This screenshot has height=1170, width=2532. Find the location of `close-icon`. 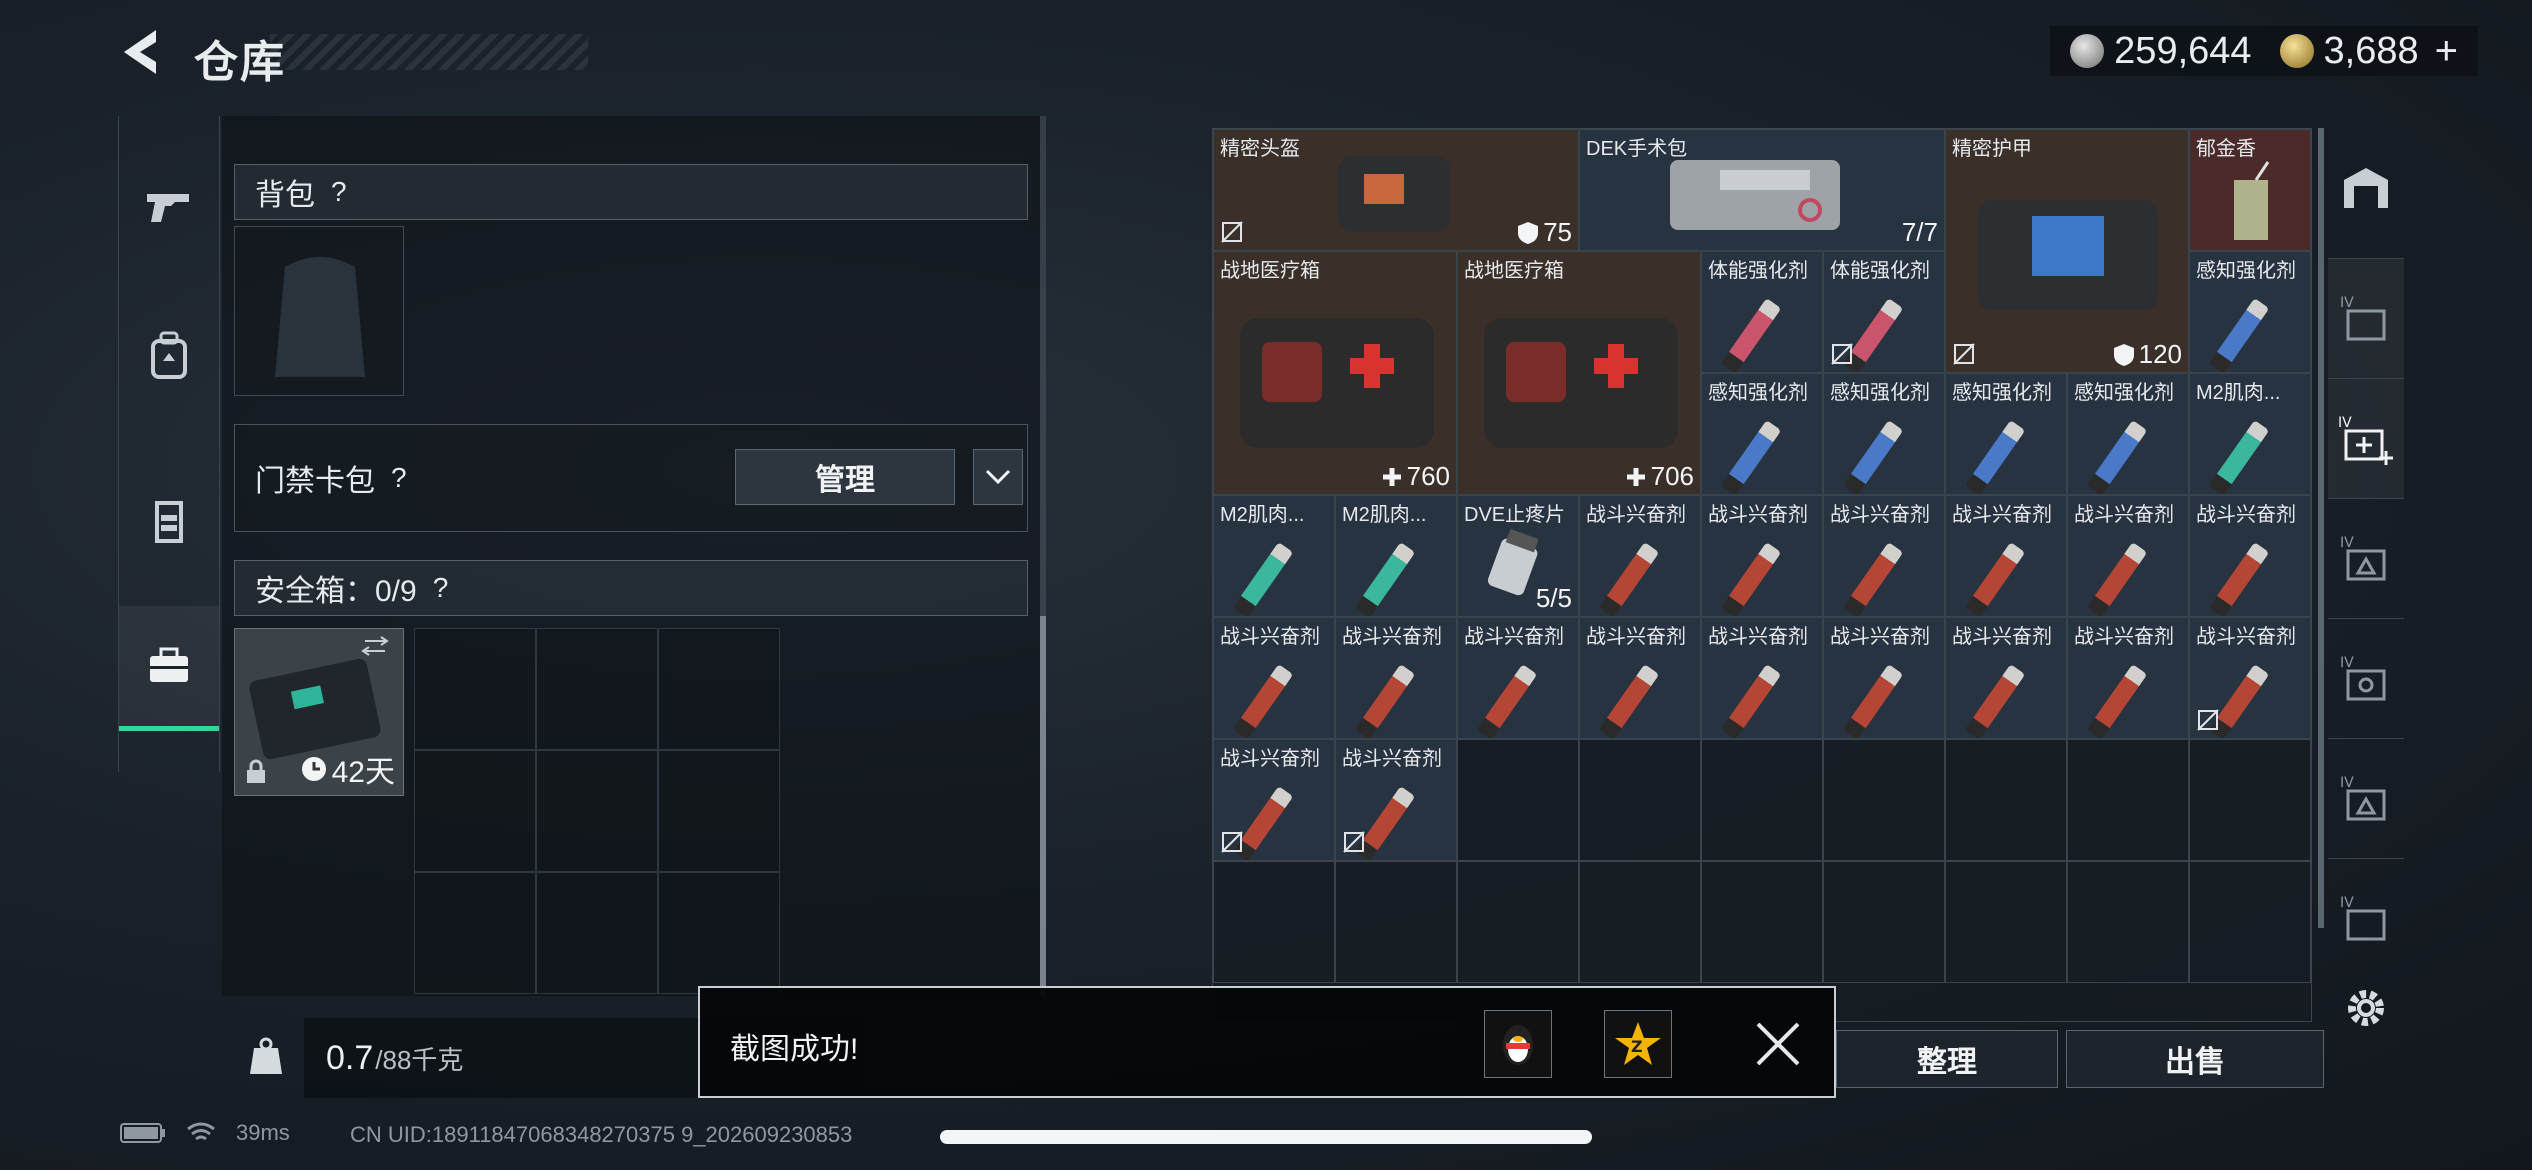

close-icon is located at coordinates (1778, 1044).